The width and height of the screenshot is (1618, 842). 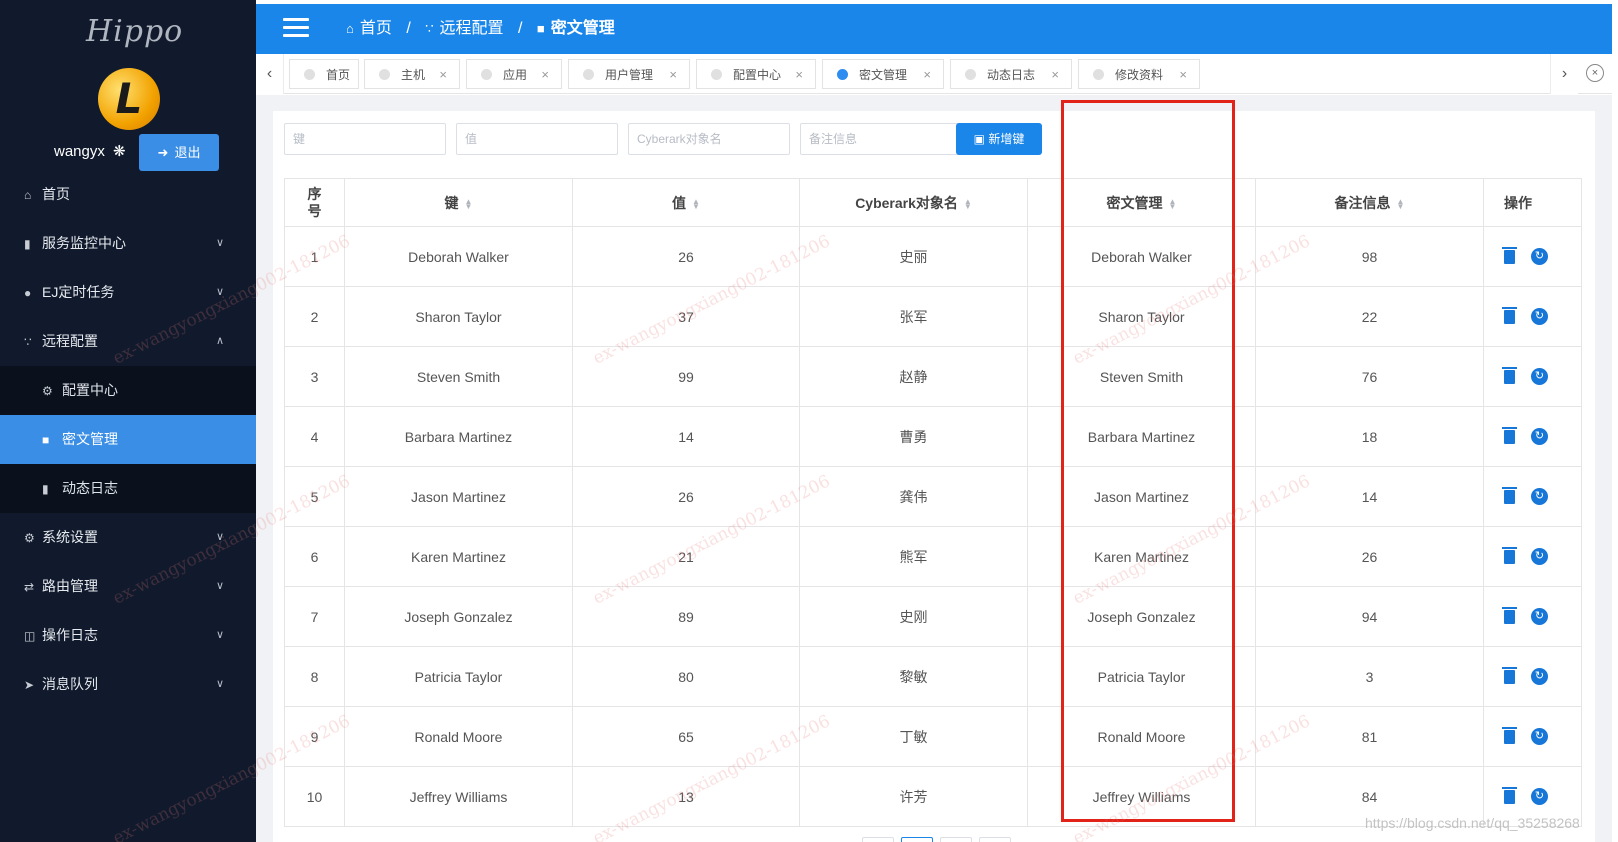 I want to click on tab-edit-profile: 修改资料 ×, so click(x=1139, y=74).